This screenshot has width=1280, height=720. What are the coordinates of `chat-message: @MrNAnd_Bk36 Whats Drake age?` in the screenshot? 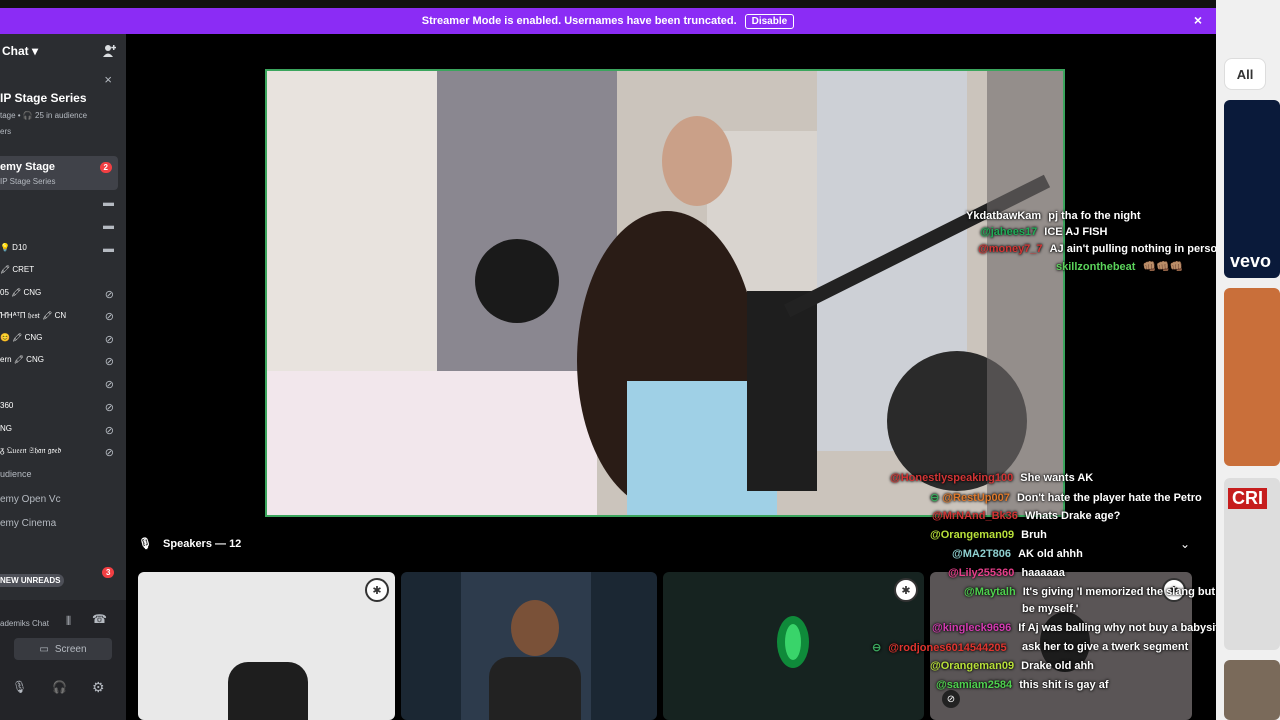 It's located at (1026, 516).